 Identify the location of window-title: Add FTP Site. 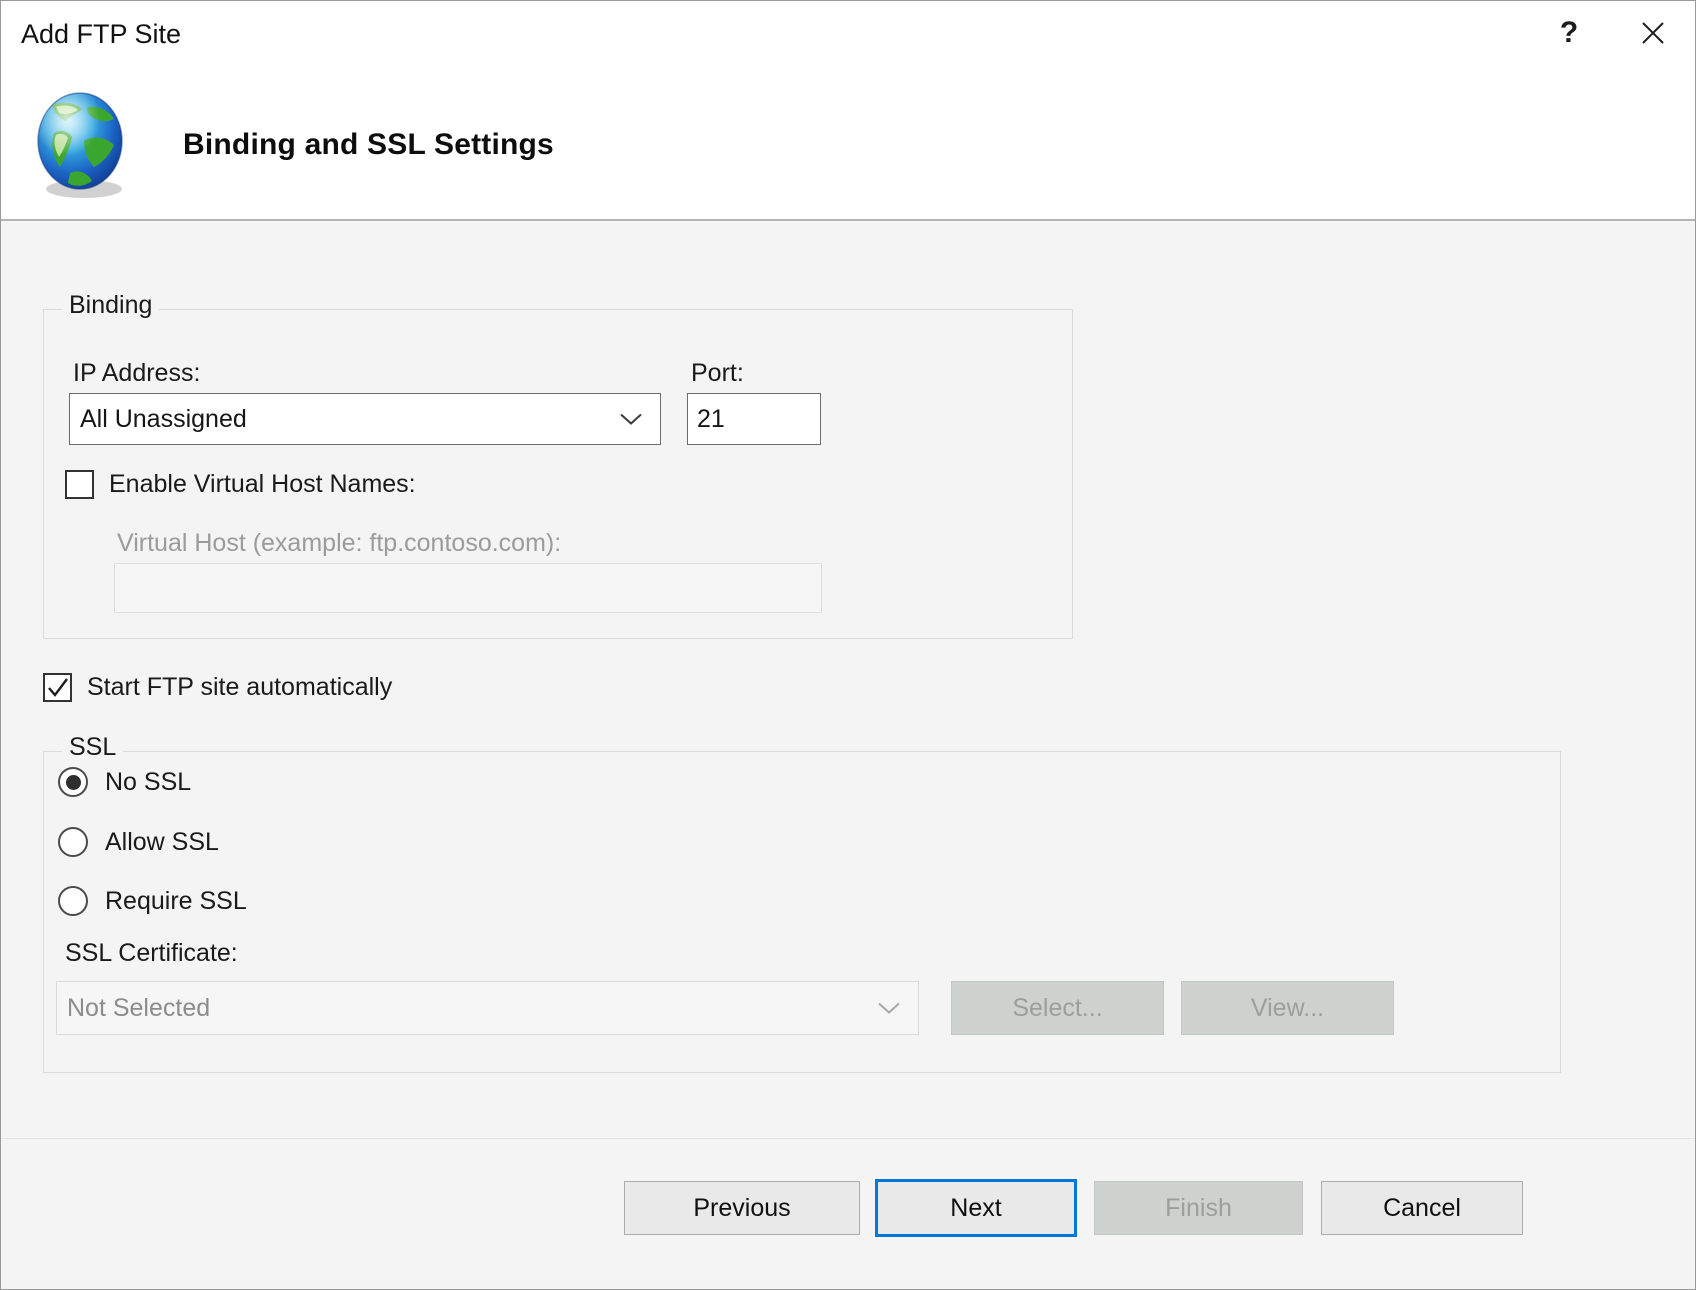
(101, 34).